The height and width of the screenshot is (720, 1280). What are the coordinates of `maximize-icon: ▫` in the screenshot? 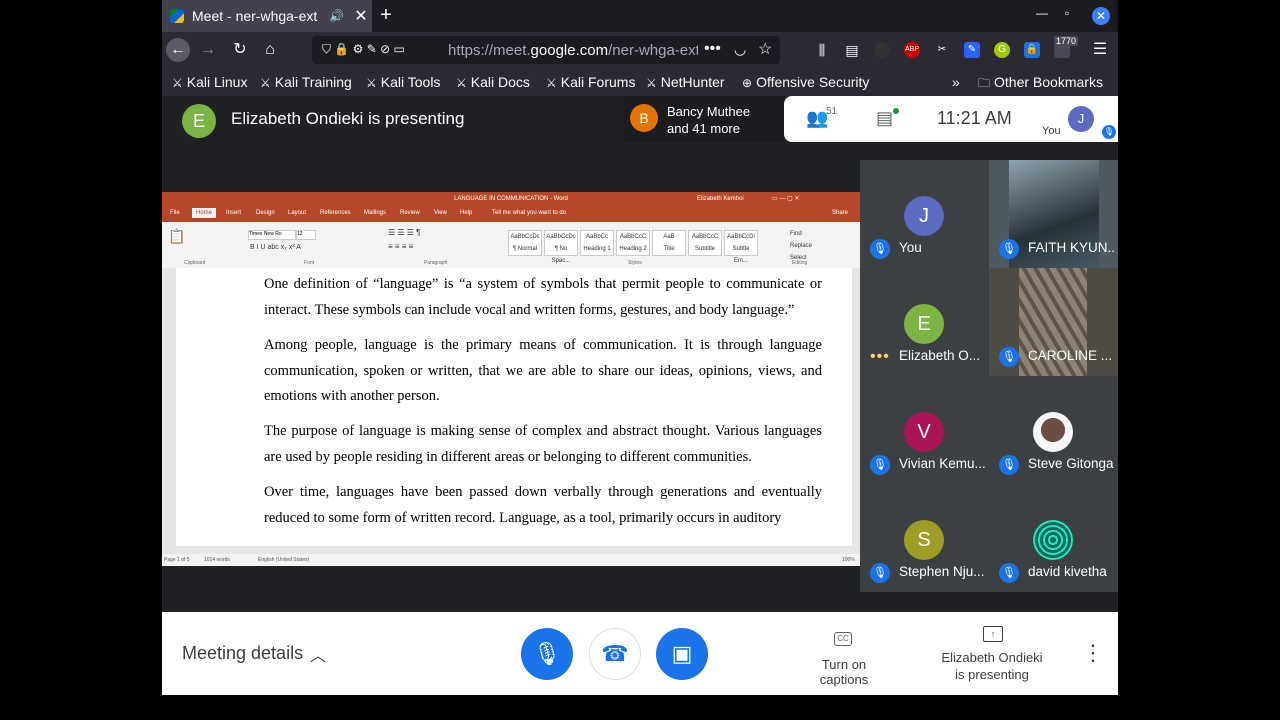 It's located at (1067, 13).